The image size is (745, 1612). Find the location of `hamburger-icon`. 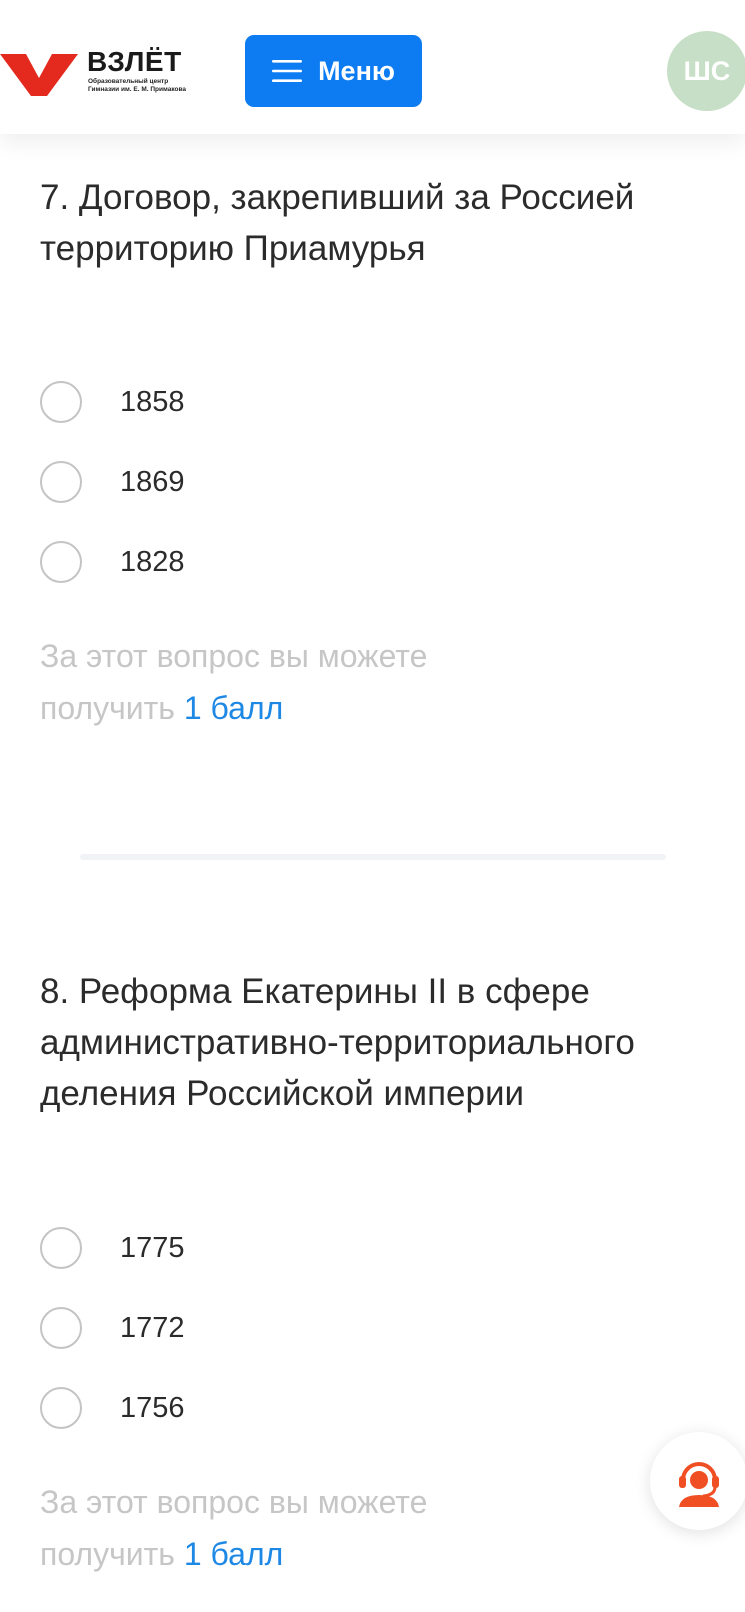

hamburger-icon is located at coordinates (287, 71).